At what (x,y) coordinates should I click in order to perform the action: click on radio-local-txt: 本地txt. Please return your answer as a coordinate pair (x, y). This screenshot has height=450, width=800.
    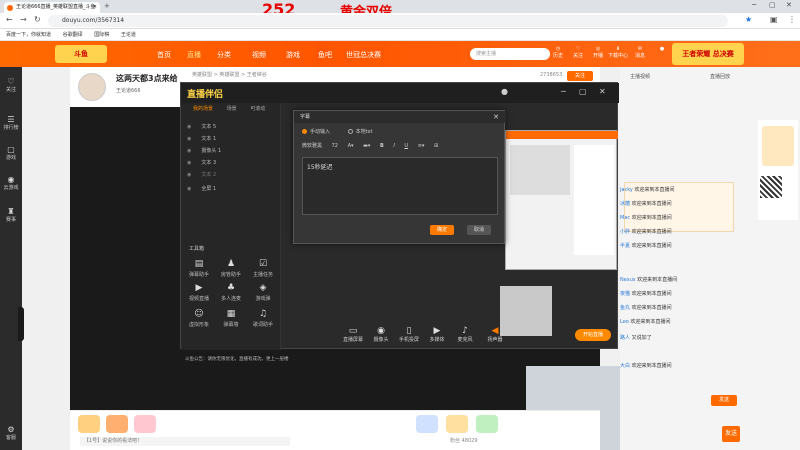
    Looking at the image, I should click on (360, 132).